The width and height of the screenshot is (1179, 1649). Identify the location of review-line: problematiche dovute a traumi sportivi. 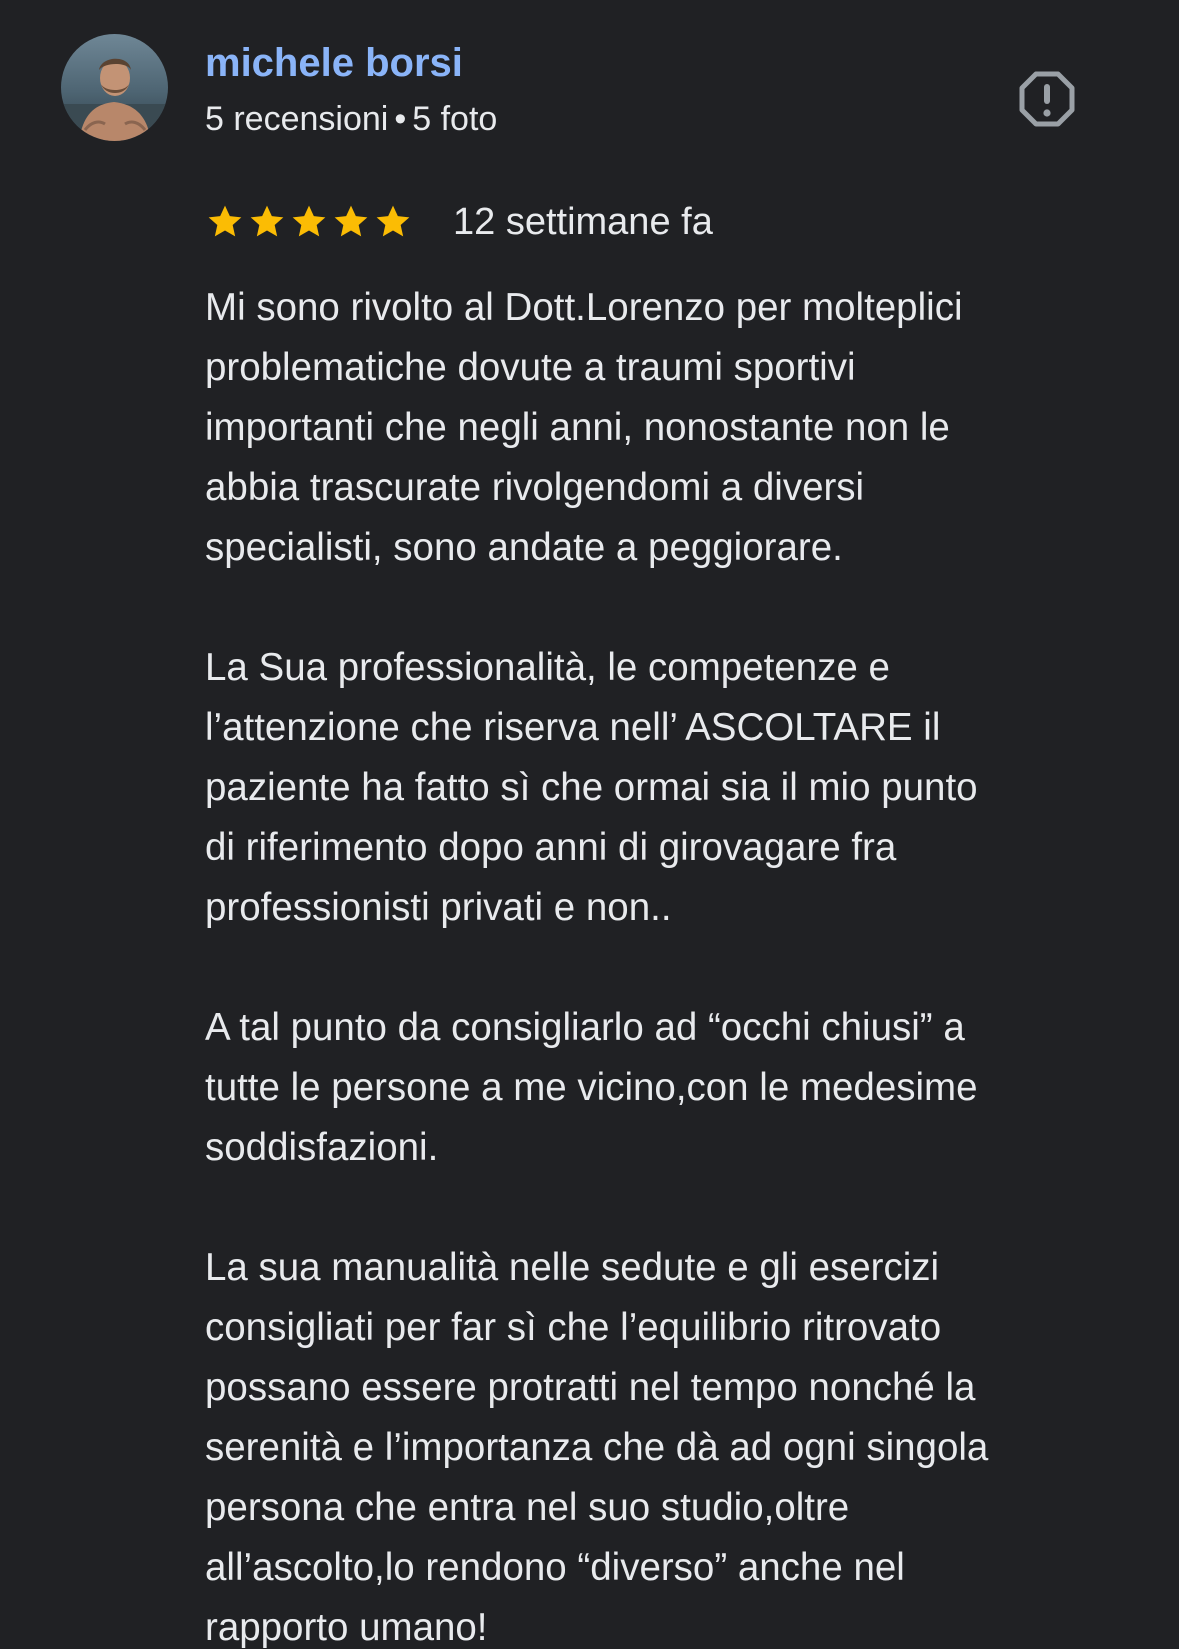
(530, 367).